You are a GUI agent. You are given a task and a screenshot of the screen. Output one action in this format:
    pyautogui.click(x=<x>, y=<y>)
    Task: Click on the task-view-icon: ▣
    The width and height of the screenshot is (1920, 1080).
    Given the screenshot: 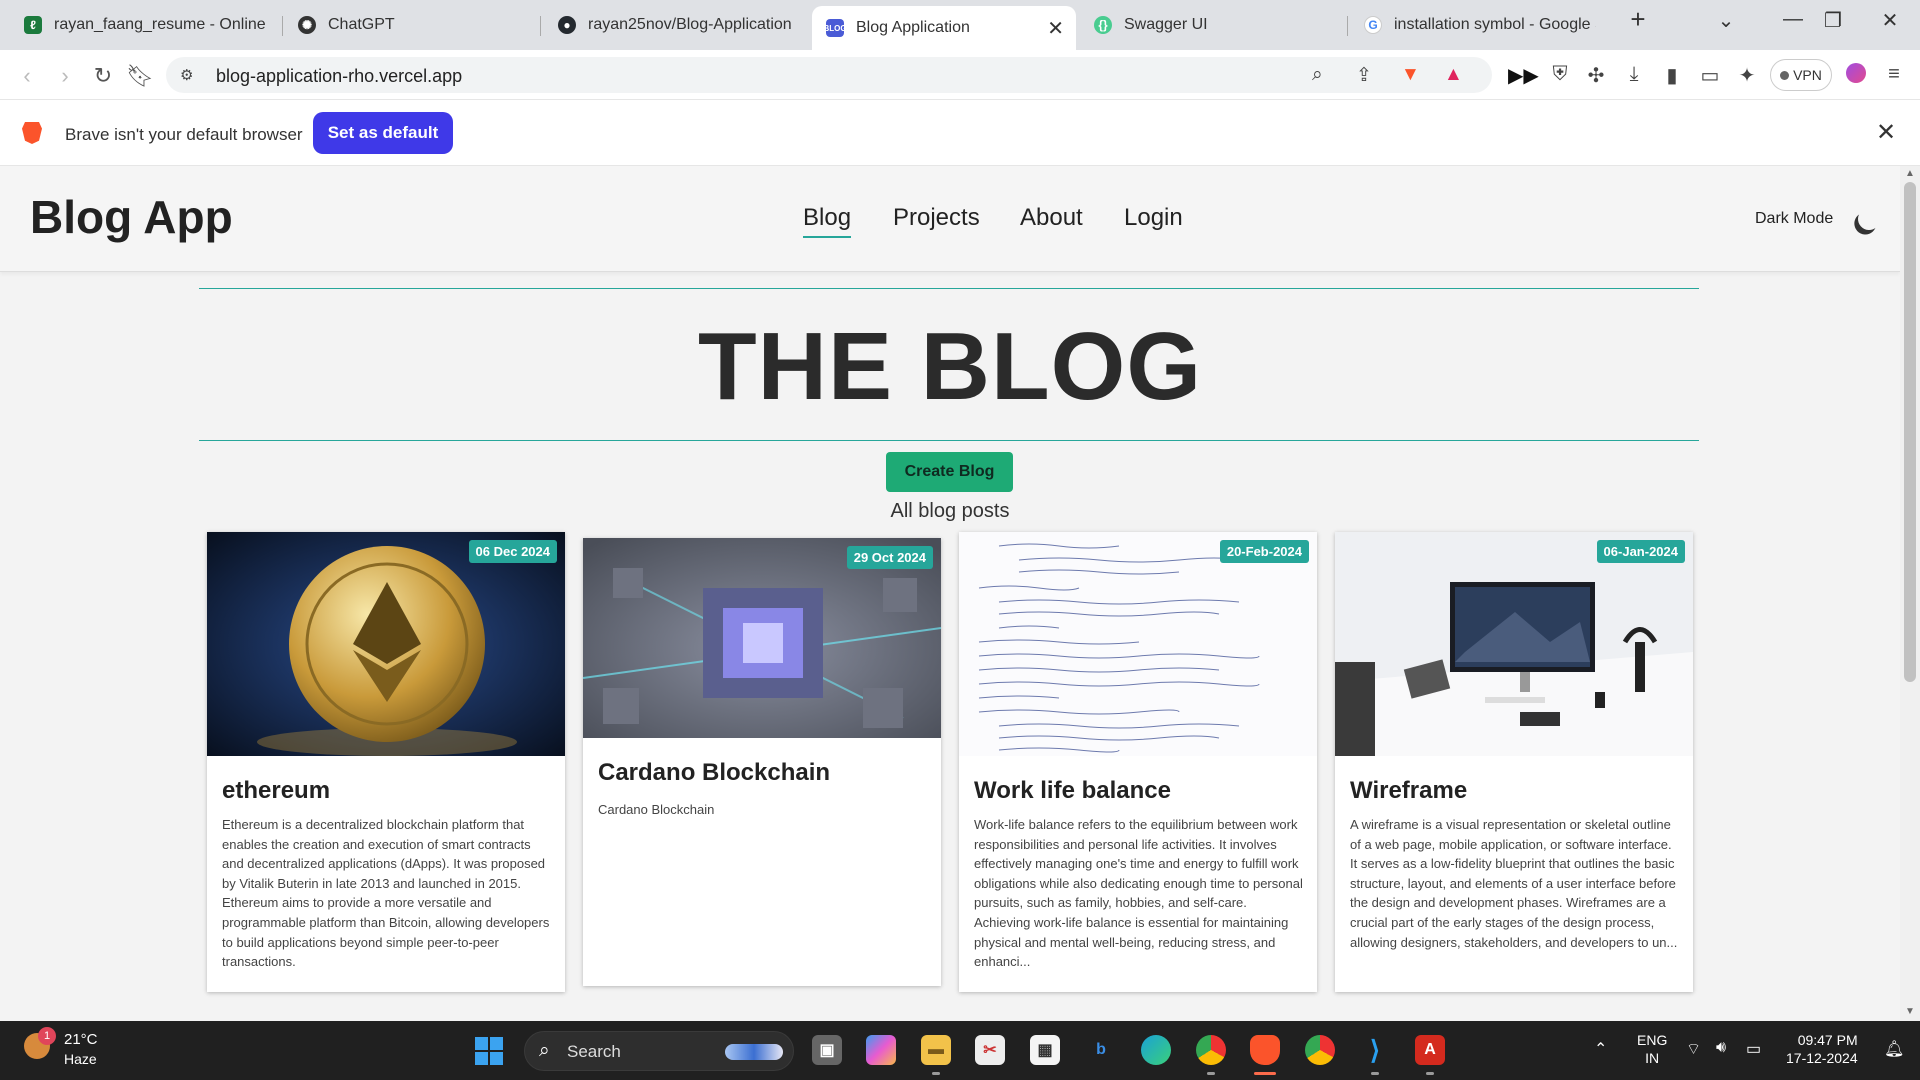 What is the action you would take?
    pyautogui.click(x=827, y=1050)
    